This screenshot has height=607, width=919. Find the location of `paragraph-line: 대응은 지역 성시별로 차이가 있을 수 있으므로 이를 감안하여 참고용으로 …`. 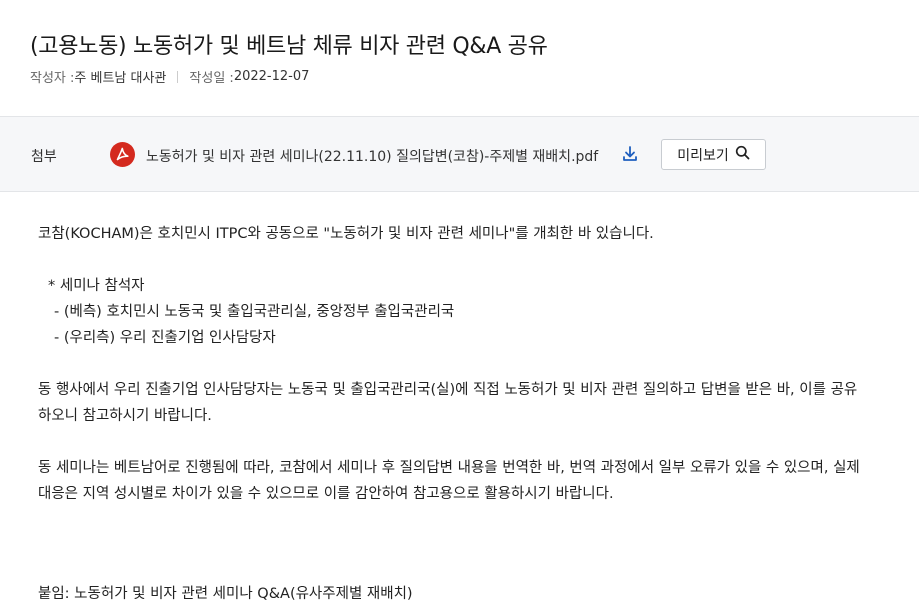

paragraph-line: 대응은 지역 성시별로 차이가 있을 수 있으므로 이를 감안하여 참고용으로 … is located at coordinates (326, 494).